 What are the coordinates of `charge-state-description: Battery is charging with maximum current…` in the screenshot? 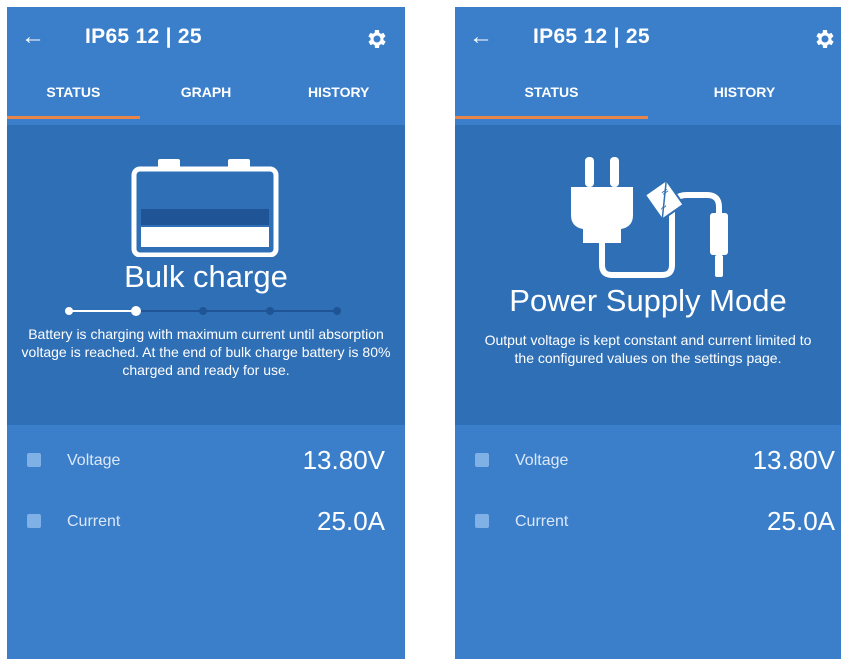 It's located at (206, 352).